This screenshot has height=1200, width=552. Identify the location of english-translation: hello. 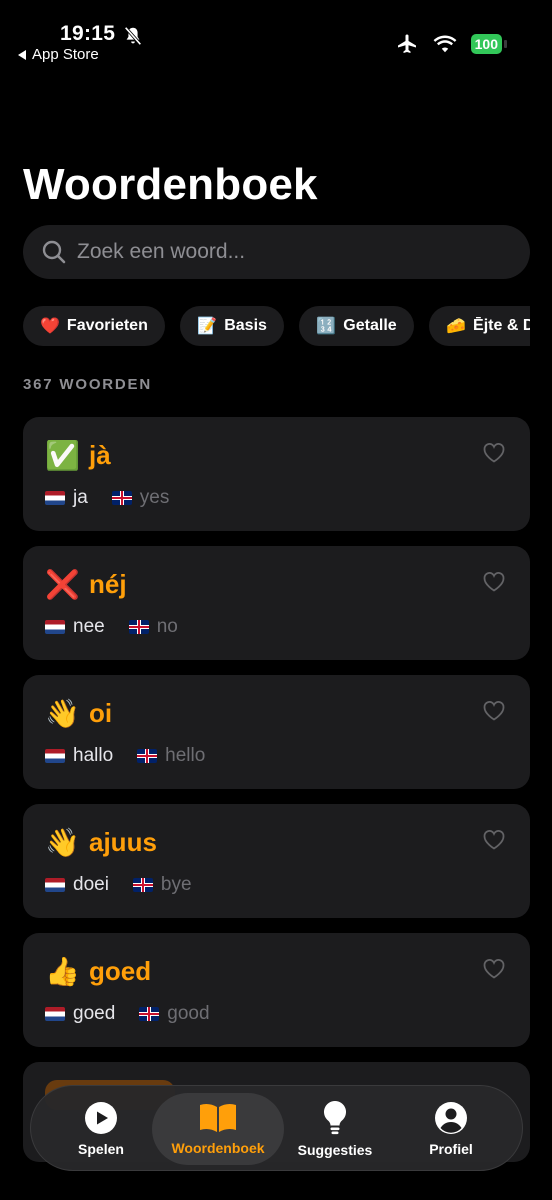
(185, 755).